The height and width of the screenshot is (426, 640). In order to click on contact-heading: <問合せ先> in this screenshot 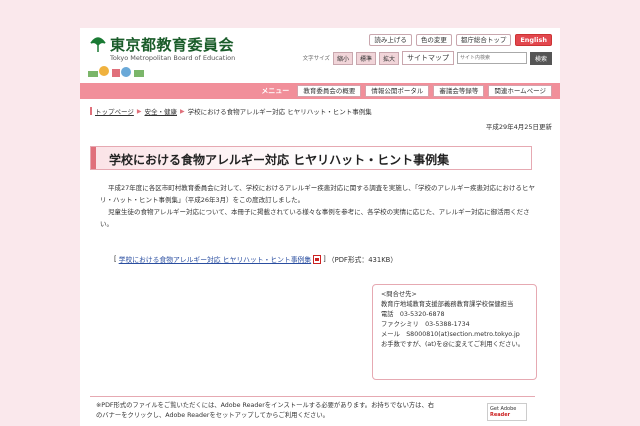, I will do `click(399, 294)`.